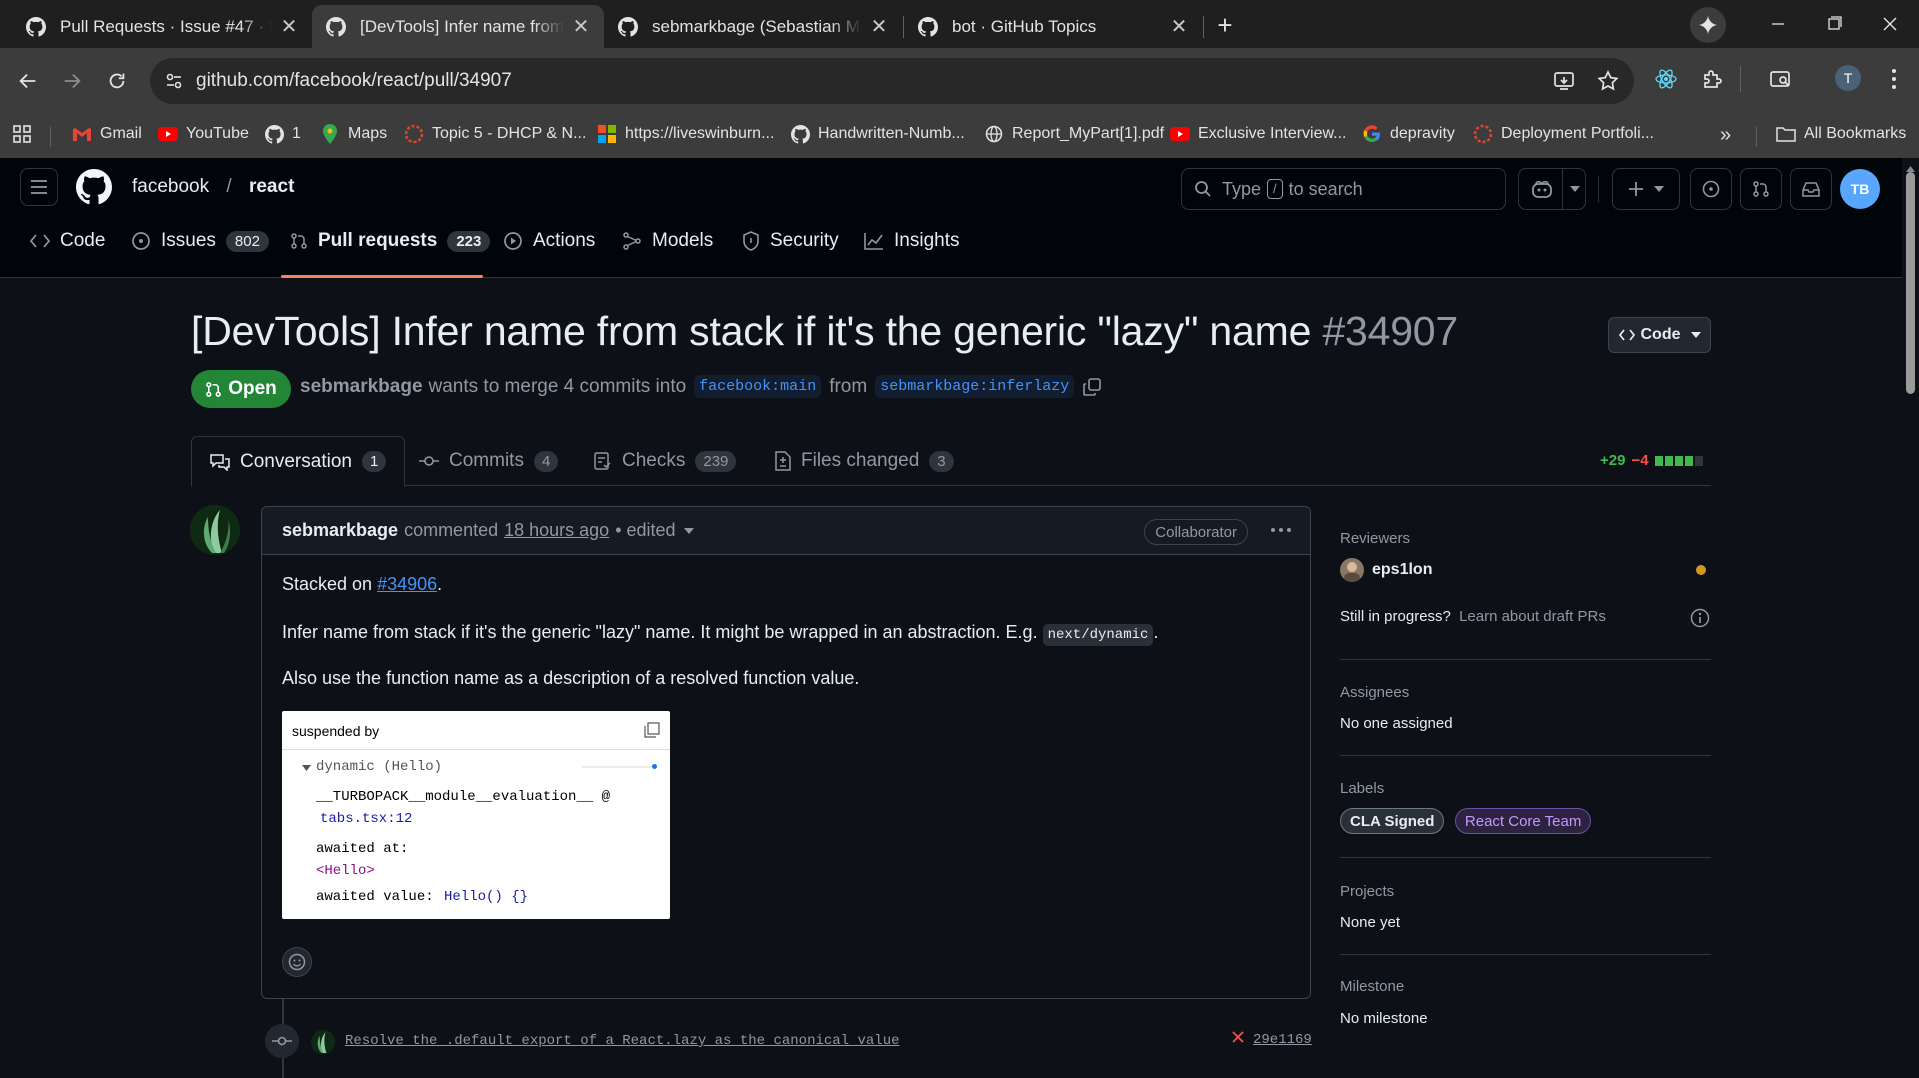  Describe the element at coordinates (200, 241) in the screenshot. I see `nav-issues: Issues 802` at that location.